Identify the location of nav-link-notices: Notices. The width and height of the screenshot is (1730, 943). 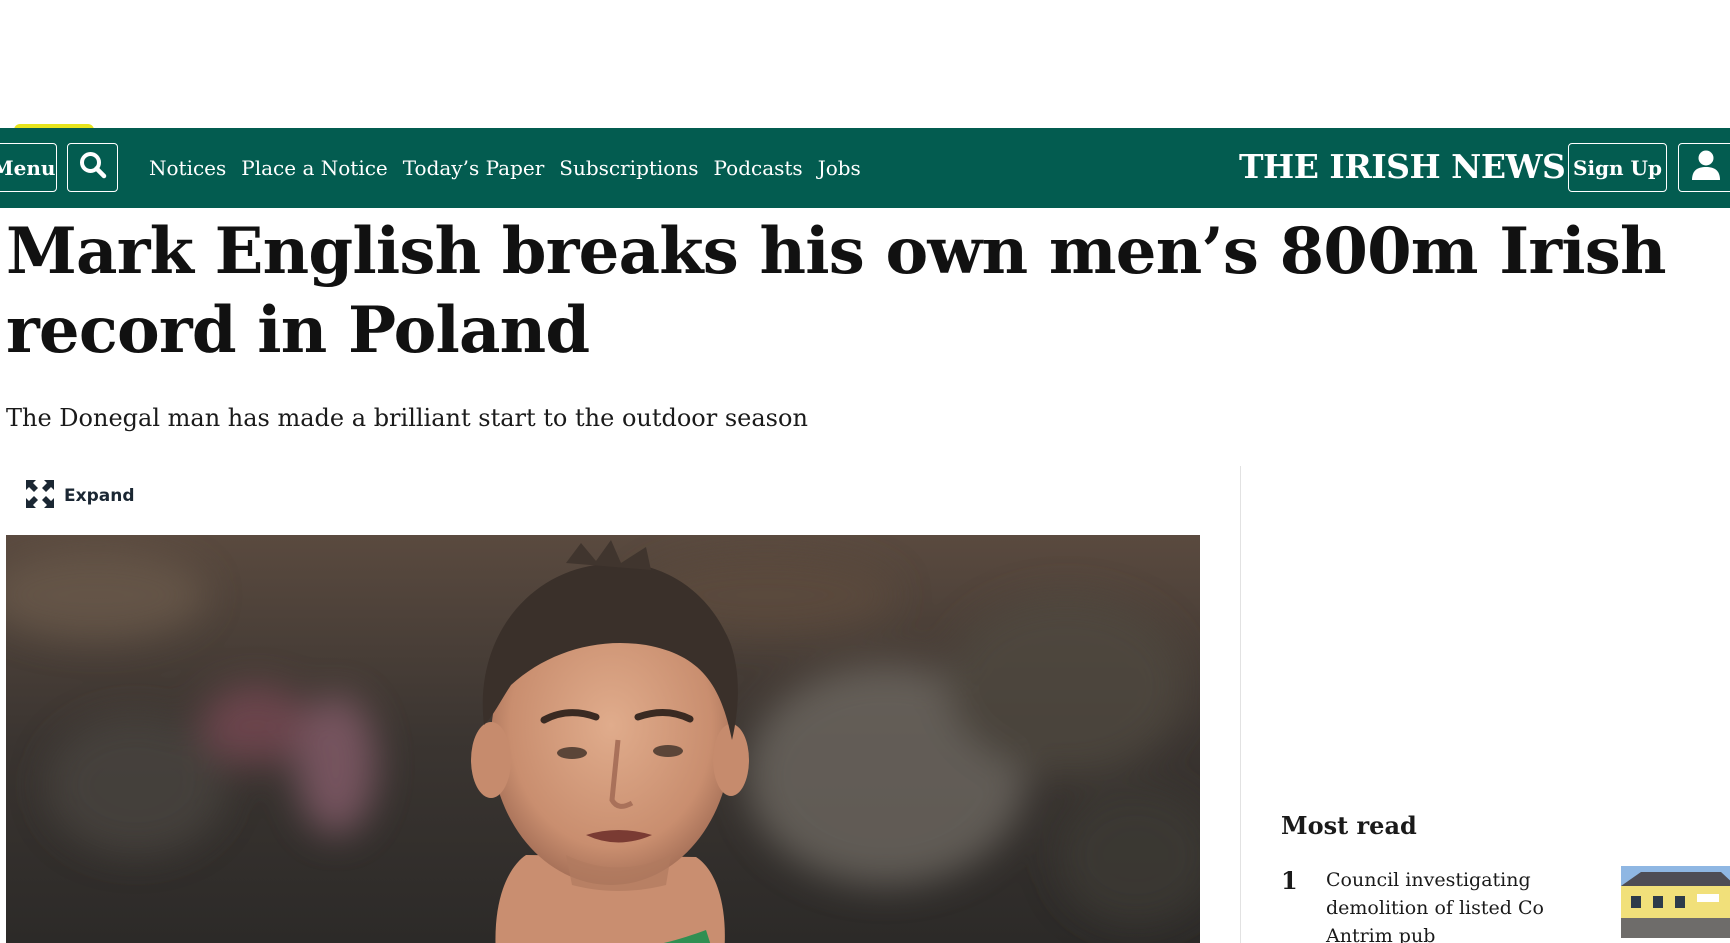
(187, 168).